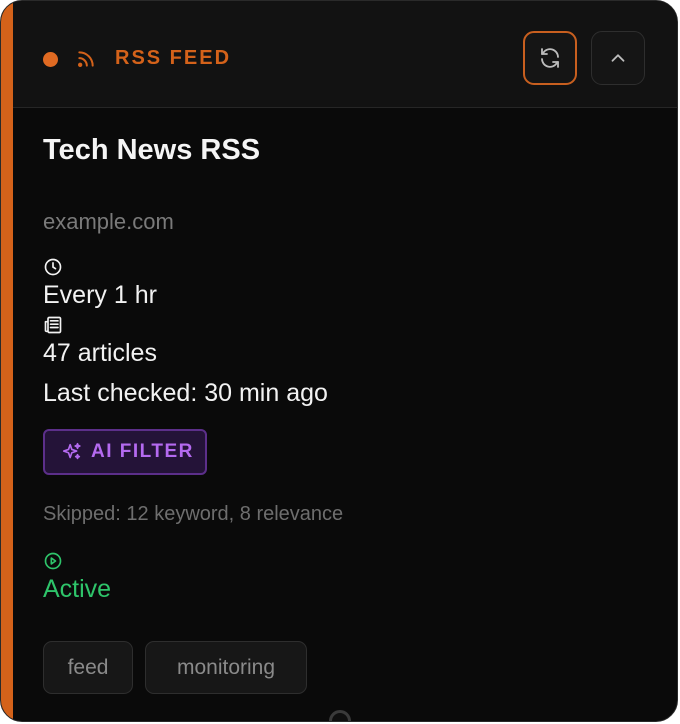 The image size is (680, 724). I want to click on rss-icon, so click(85, 59).